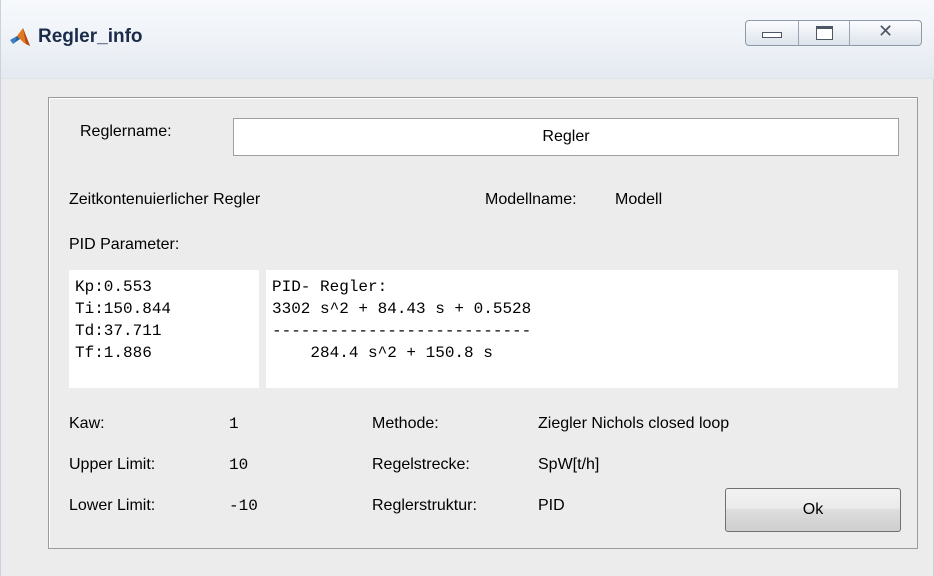  Describe the element at coordinates (382, 353) in the screenshot. I see `tf-denominator: 284.4 s^2 + 150.8 s` at that location.